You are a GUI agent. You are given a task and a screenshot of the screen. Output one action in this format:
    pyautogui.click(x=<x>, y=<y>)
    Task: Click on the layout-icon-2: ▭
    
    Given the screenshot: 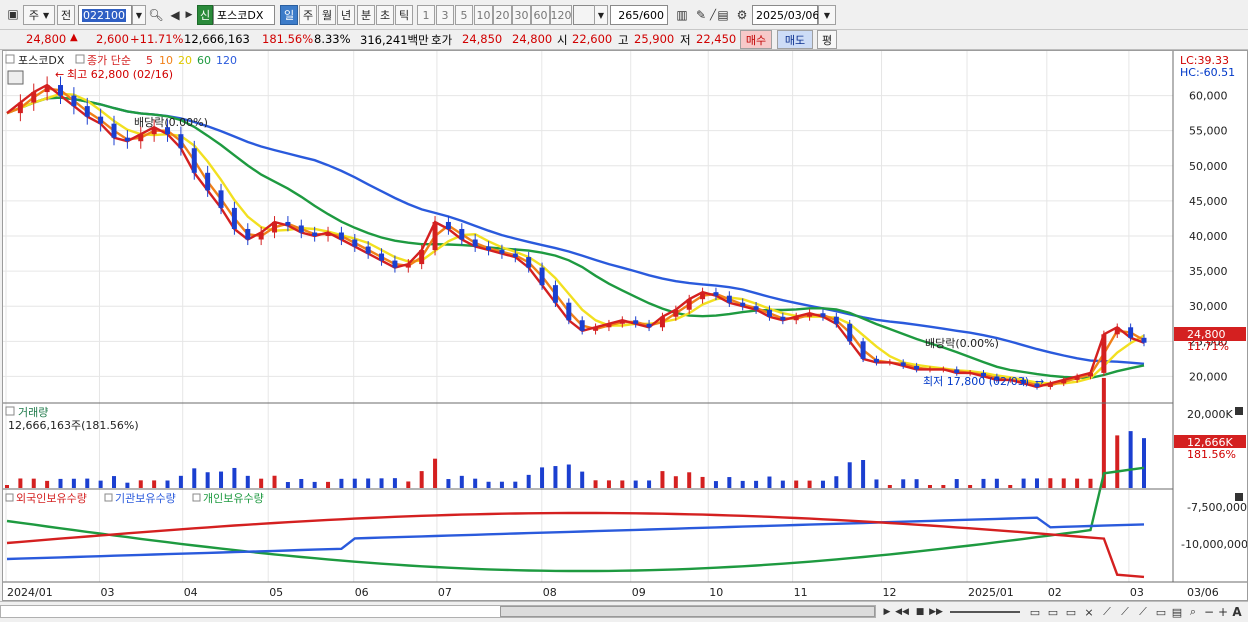 What is the action you would take?
    pyautogui.click(x=1053, y=612)
    